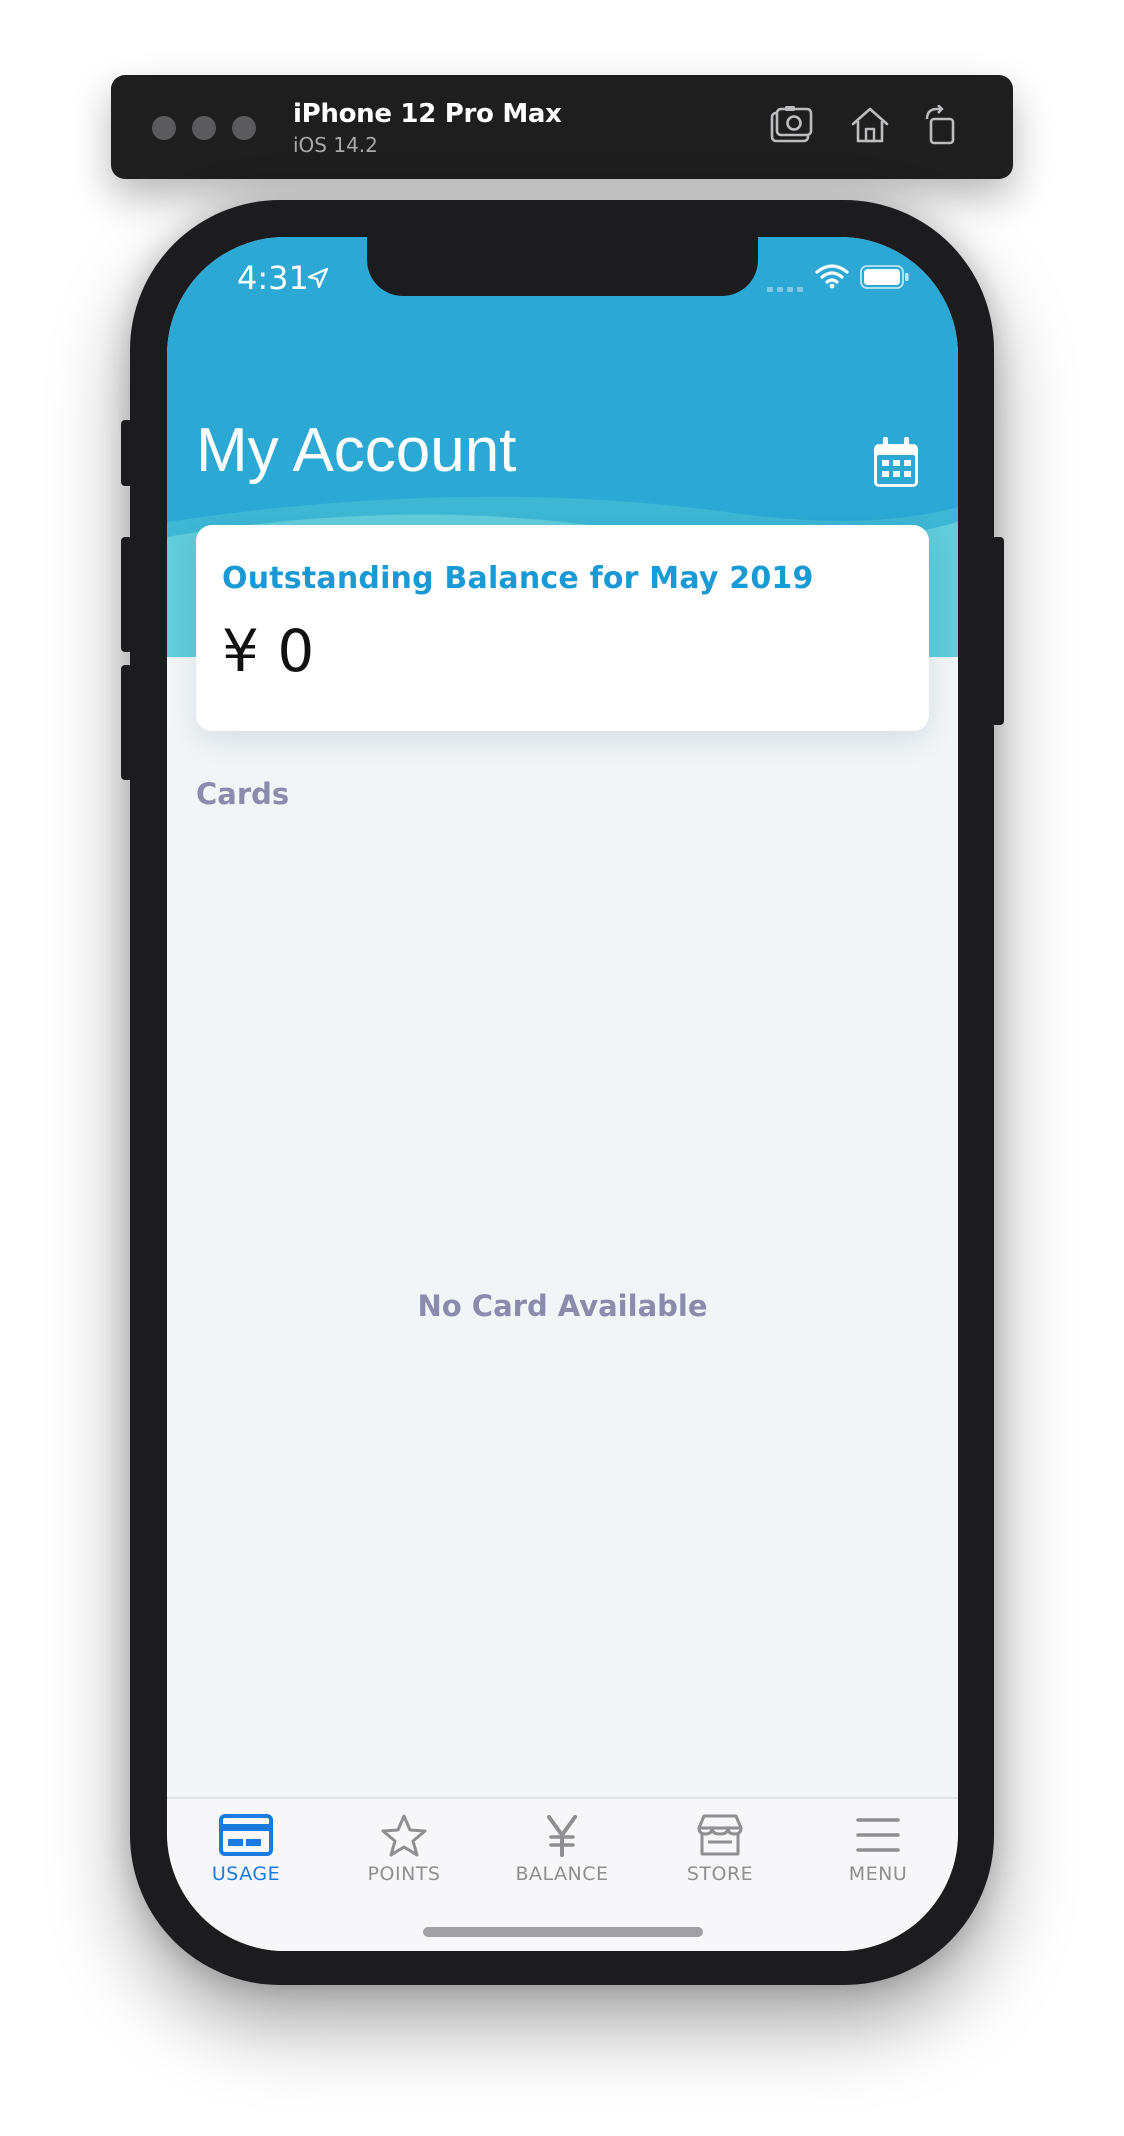 This screenshot has width=1124, height=2136. I want to click on credit-card-icon, so click(246, 1835).